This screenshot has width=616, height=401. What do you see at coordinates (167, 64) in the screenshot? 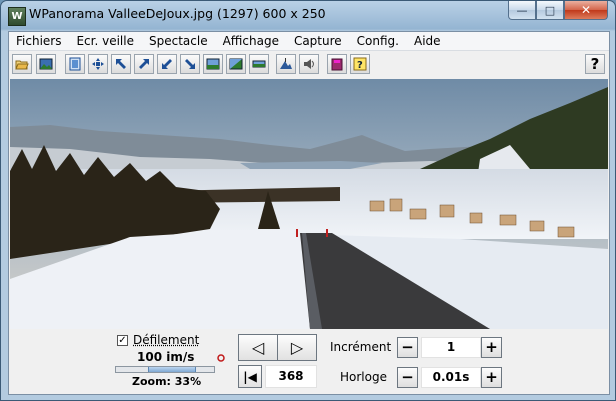
I see `arrow-downleft-icon` at bounding box center [167, 64].